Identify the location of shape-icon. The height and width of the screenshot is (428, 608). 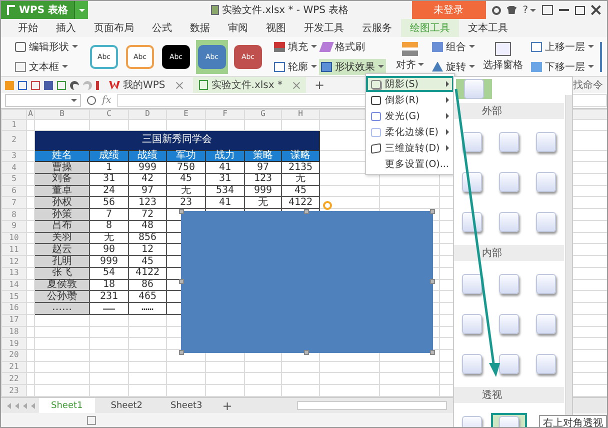
(326, 67).